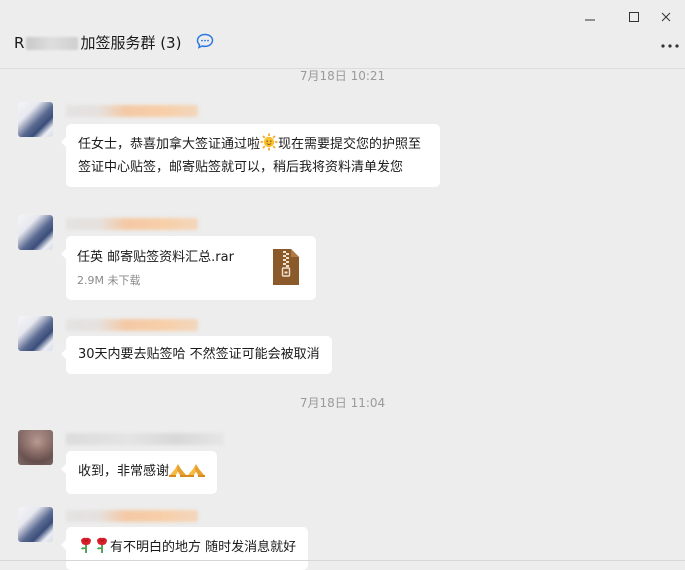 The width and height of the screenshot is (685, 570). I want to click on chat-title-suffix: 加签服务群 (3), so click(131, 43).